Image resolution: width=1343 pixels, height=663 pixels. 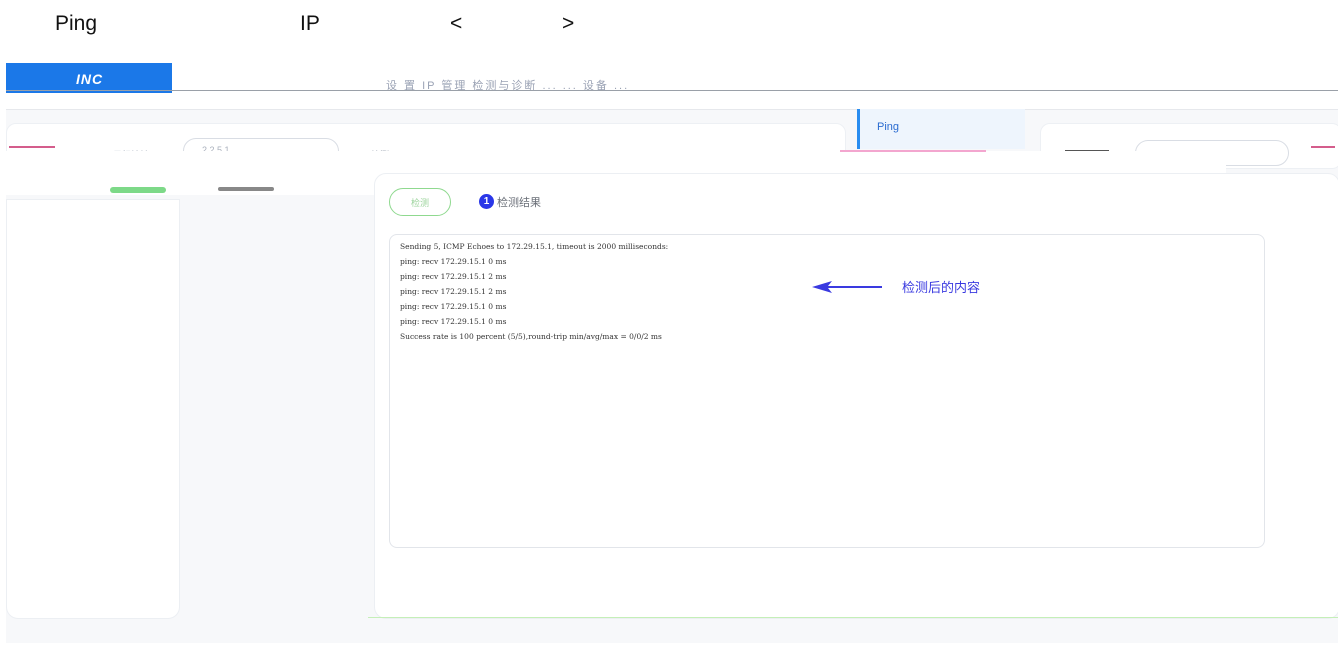 What do you see at coordinates (246, 189) in the screenshot?
I see `left-dark-button` at bounding box center [246, 189].